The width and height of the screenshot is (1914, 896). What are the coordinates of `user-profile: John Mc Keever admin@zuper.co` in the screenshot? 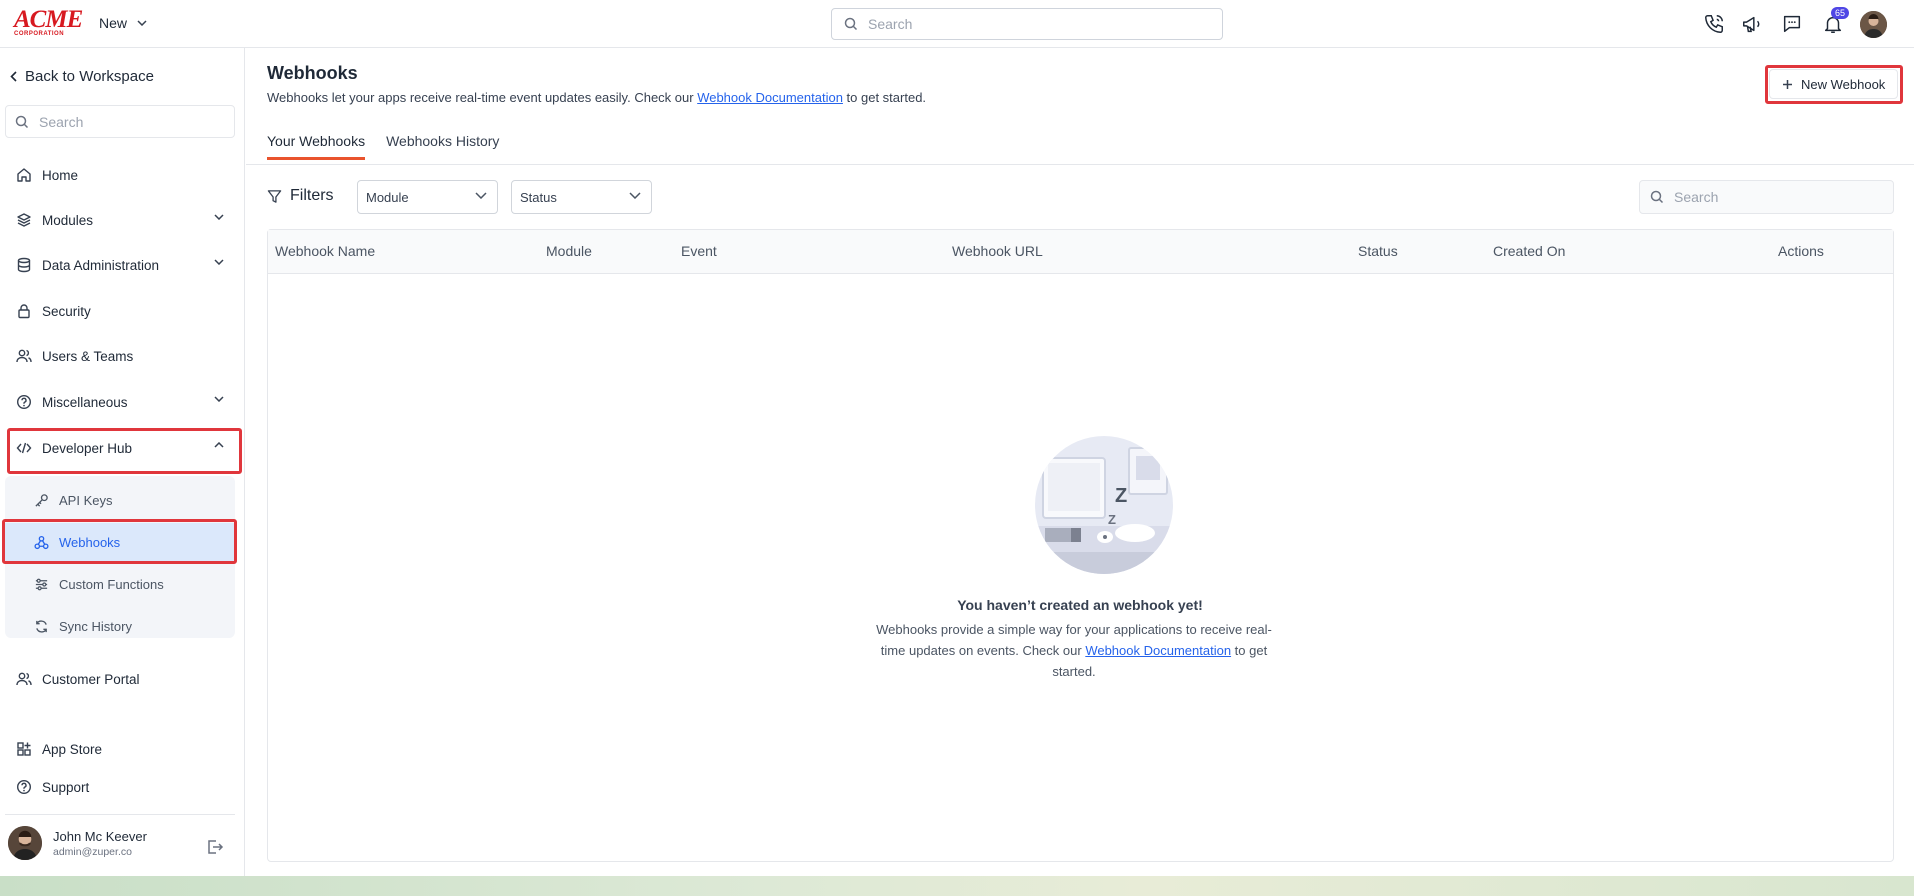 It's located at (77, 843).